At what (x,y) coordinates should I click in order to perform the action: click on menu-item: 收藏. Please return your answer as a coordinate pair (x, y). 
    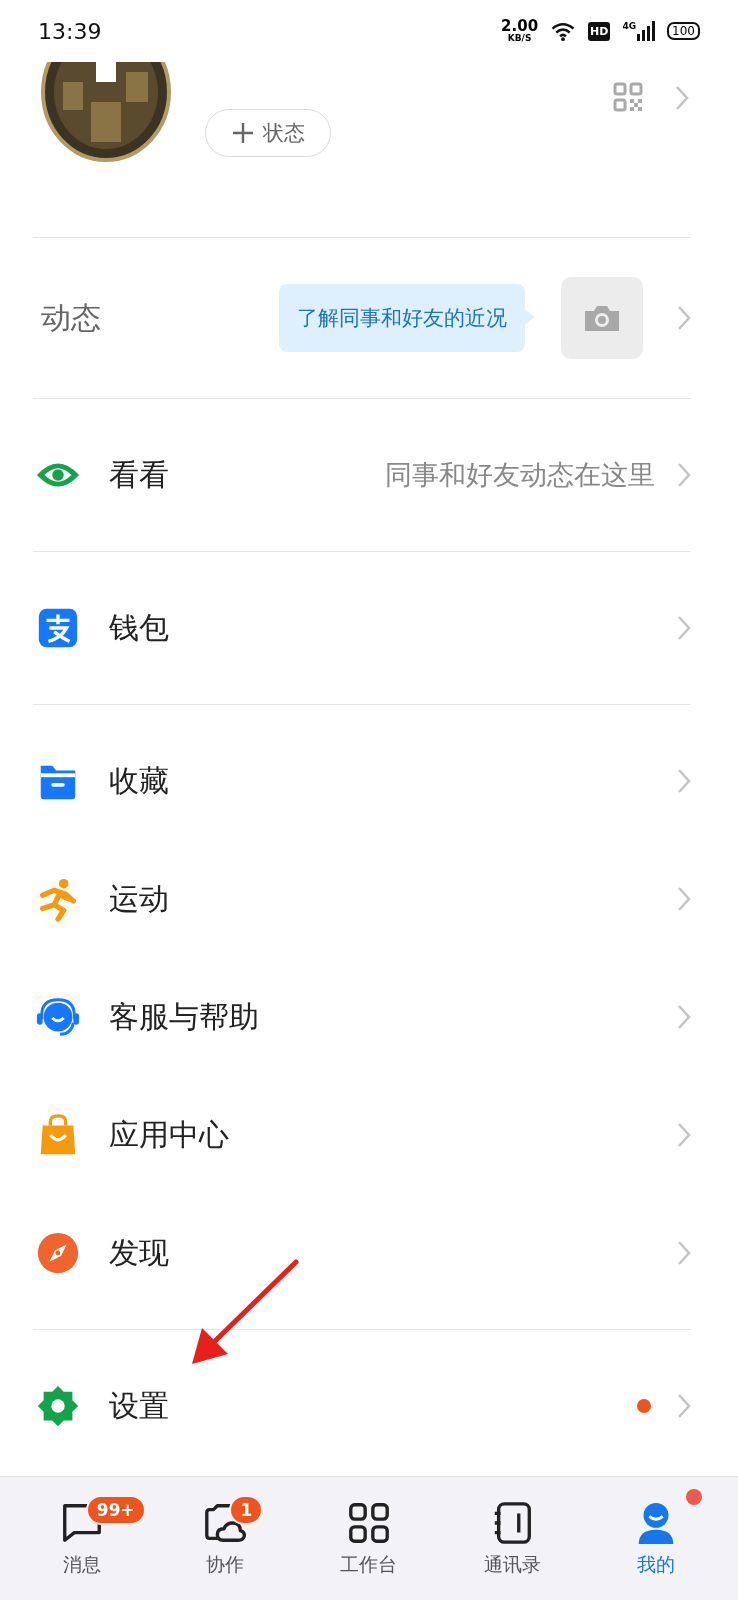
    Looking at the image, I should click on (362, 781).